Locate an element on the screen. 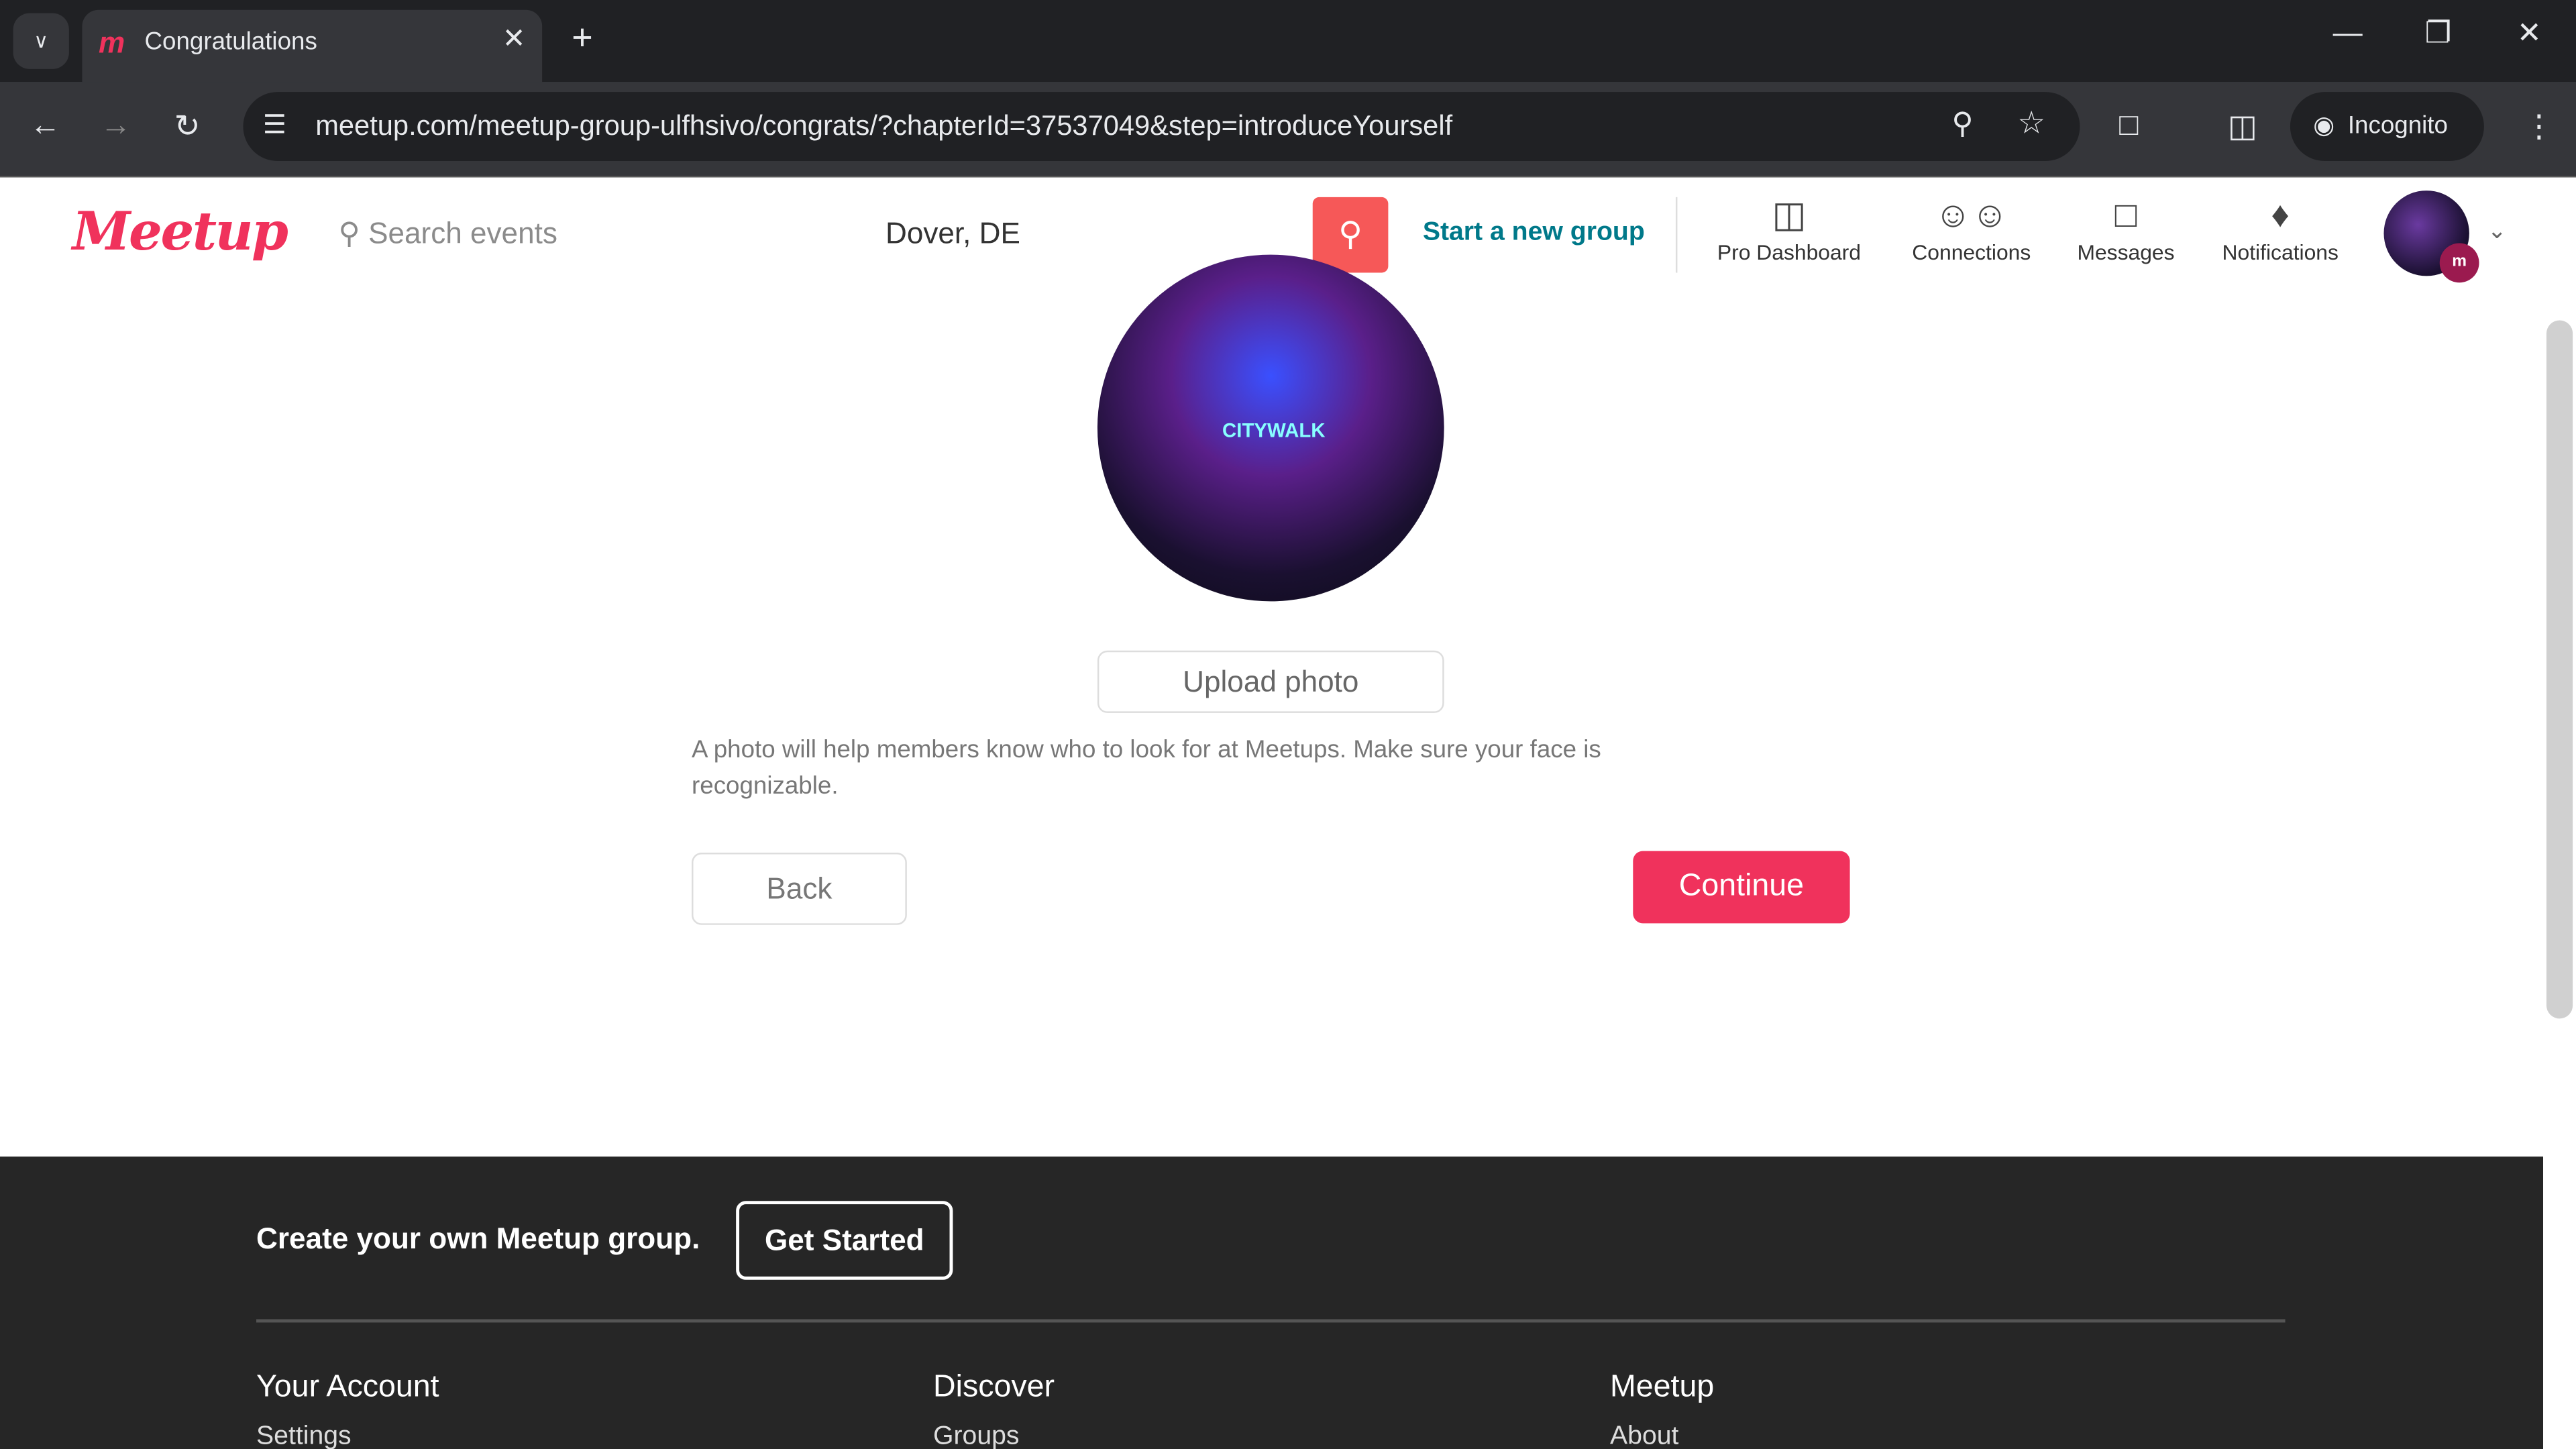  upload-photo-button: Upload photo is located at coordinates (1270, 681).